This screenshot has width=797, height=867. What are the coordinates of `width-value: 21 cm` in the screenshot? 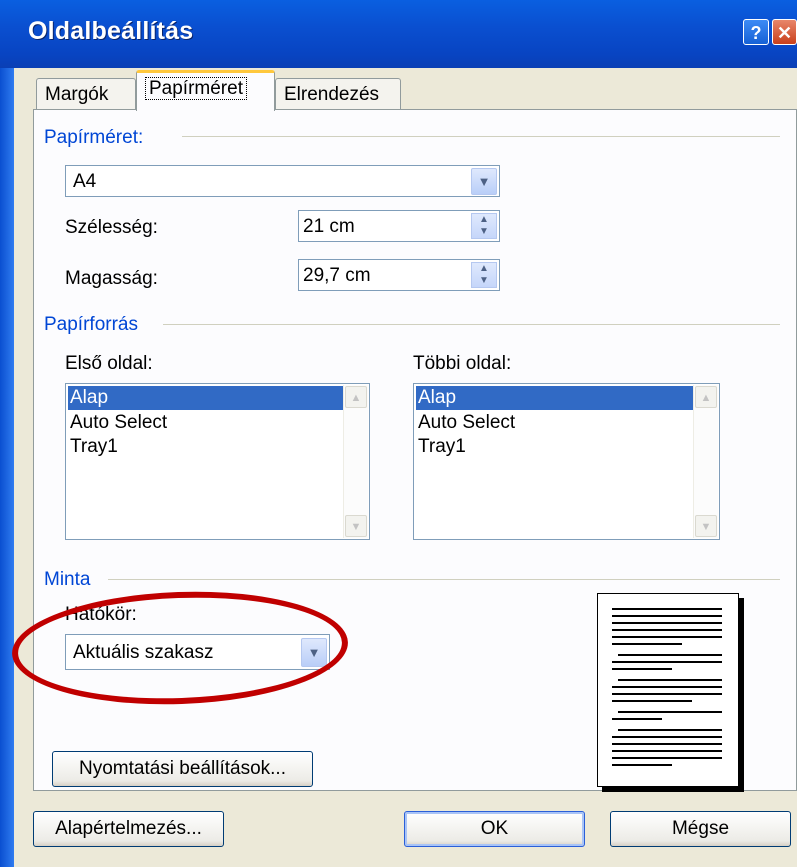 It's located at (329, 226).